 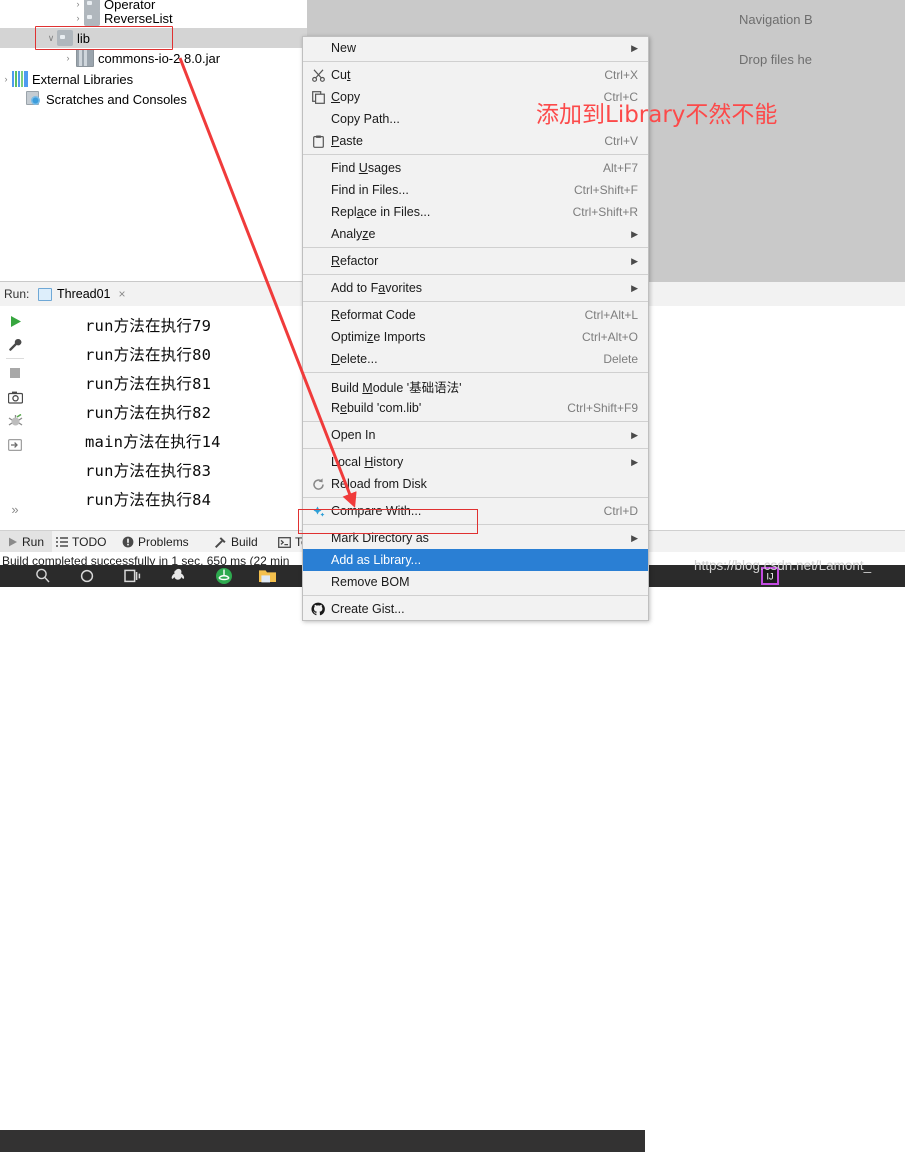 What do you see at coordinates (15, 321) in the screenshot?
I see `run-button` at bounding box center [15, 321].